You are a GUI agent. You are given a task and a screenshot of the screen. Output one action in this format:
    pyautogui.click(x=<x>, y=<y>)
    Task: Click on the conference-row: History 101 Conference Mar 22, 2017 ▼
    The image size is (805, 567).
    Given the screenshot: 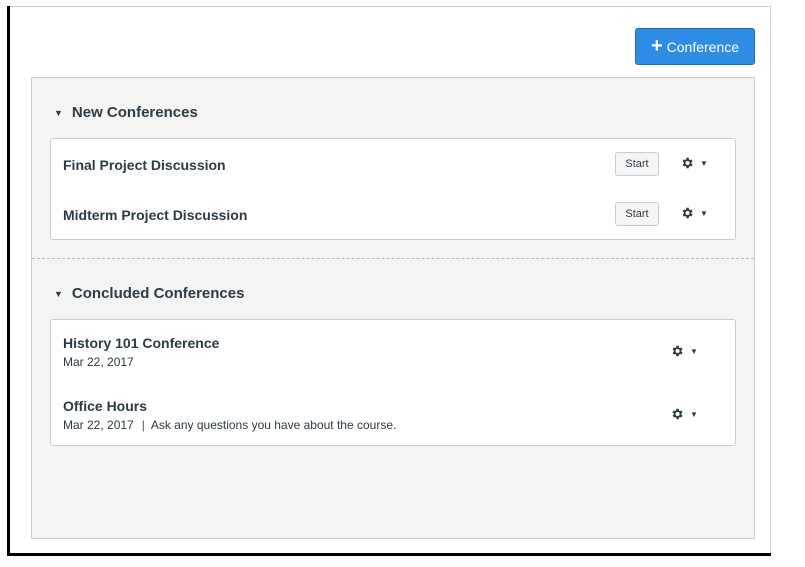 What is the action you would take?
    pyautogui.click(x=393, y=351)
    